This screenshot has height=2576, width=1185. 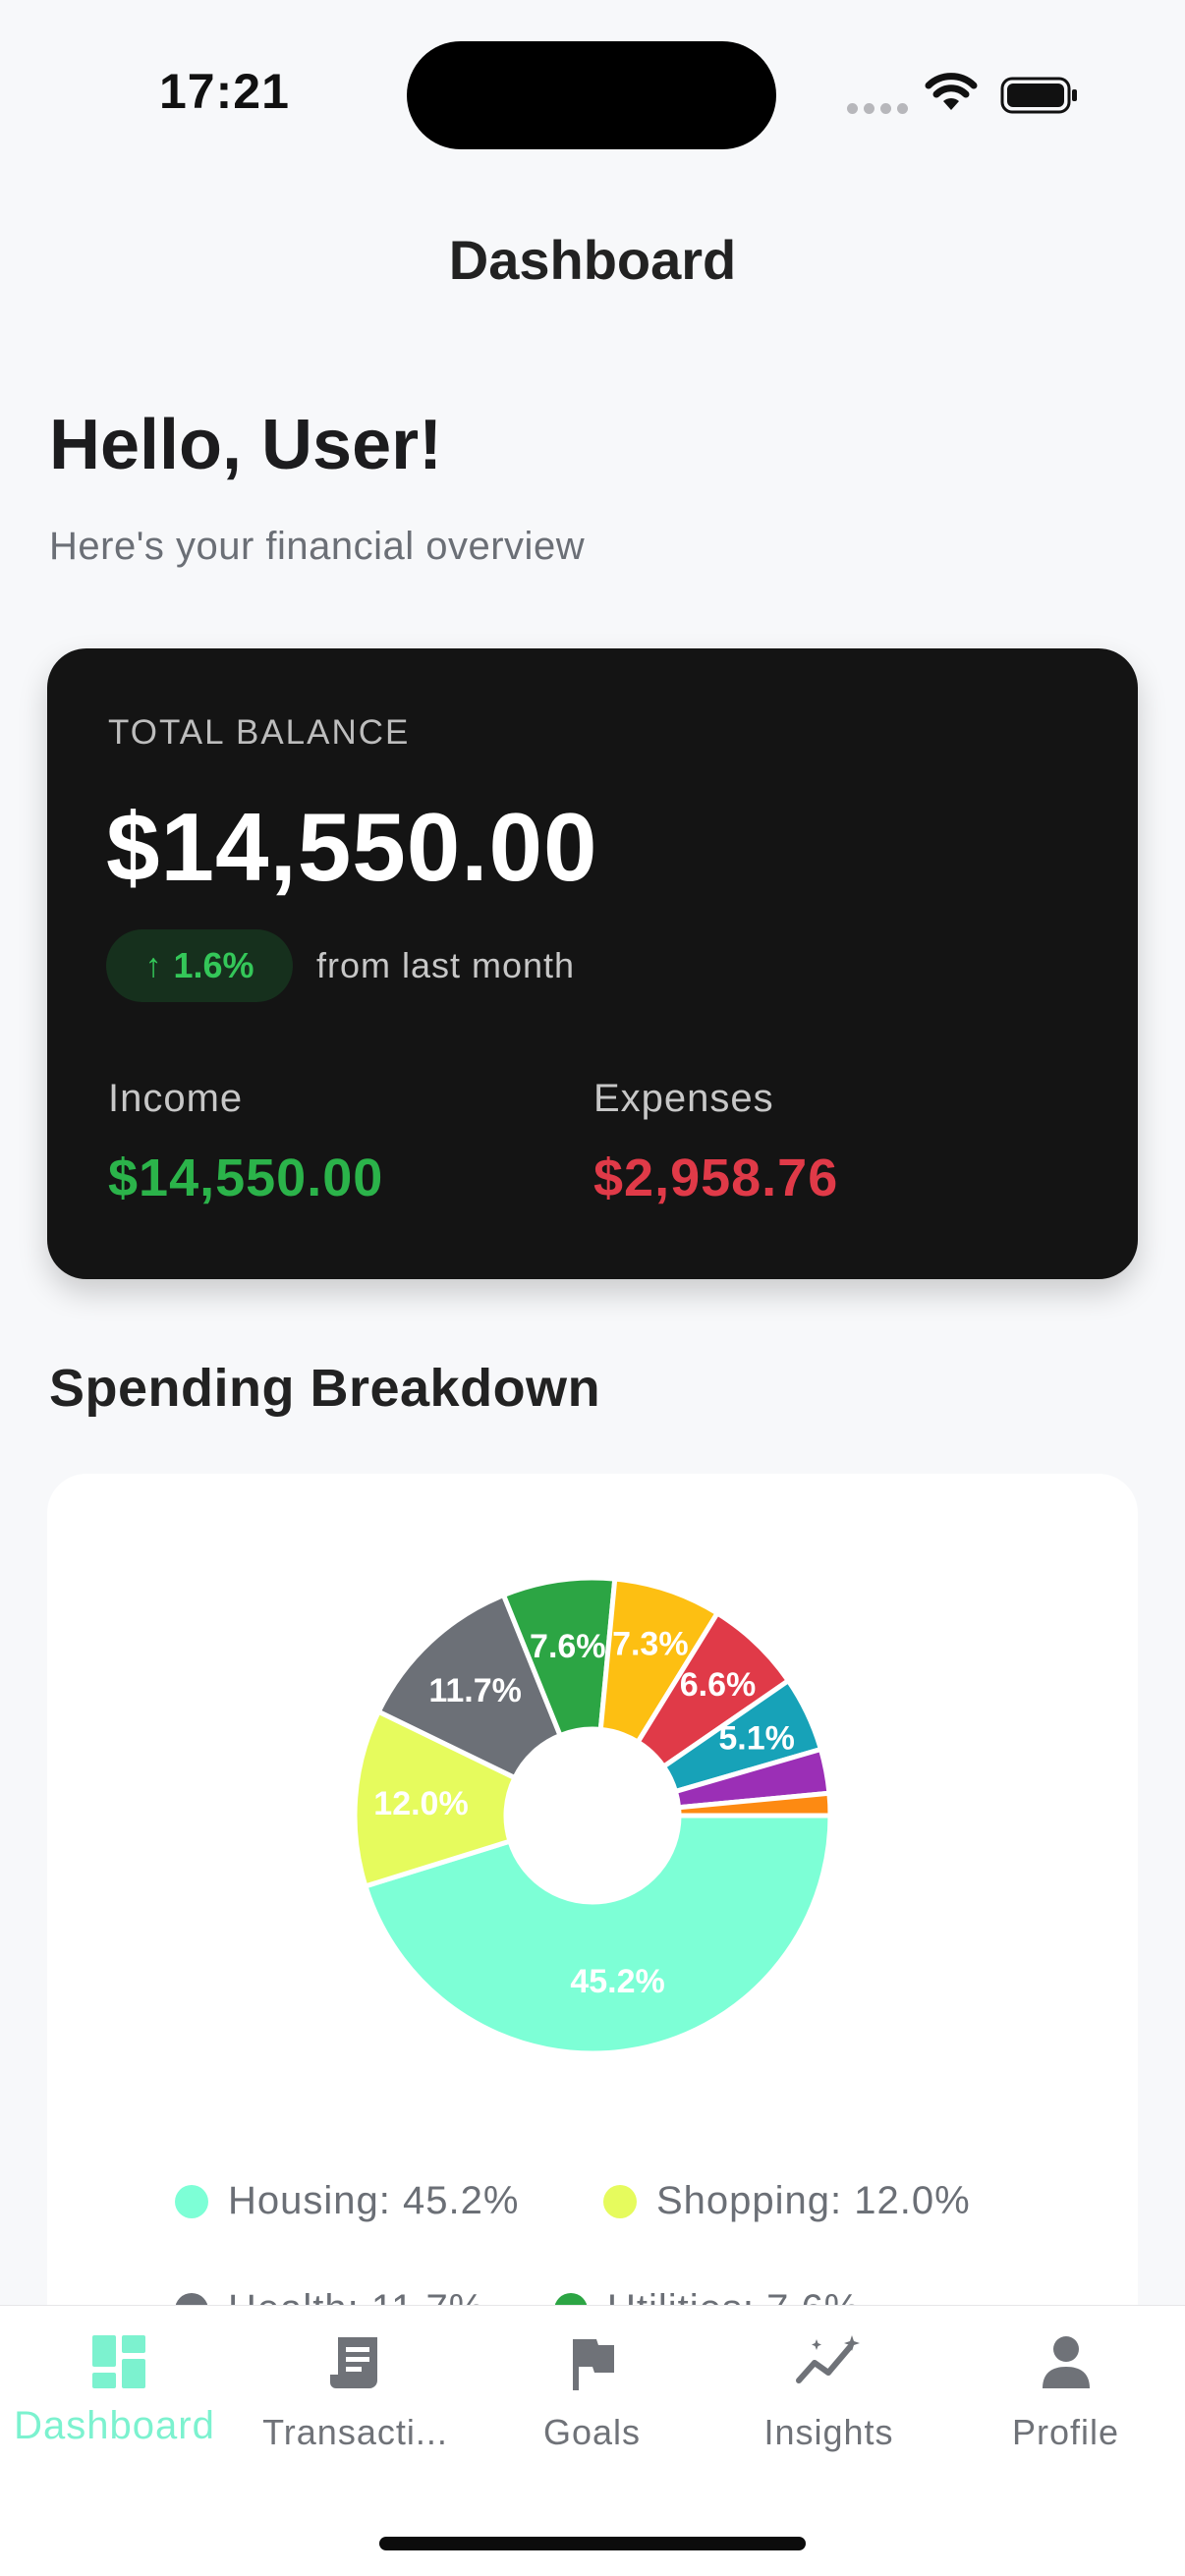 I want to click on cellular-signal-icon, so click(x=878, y=108).